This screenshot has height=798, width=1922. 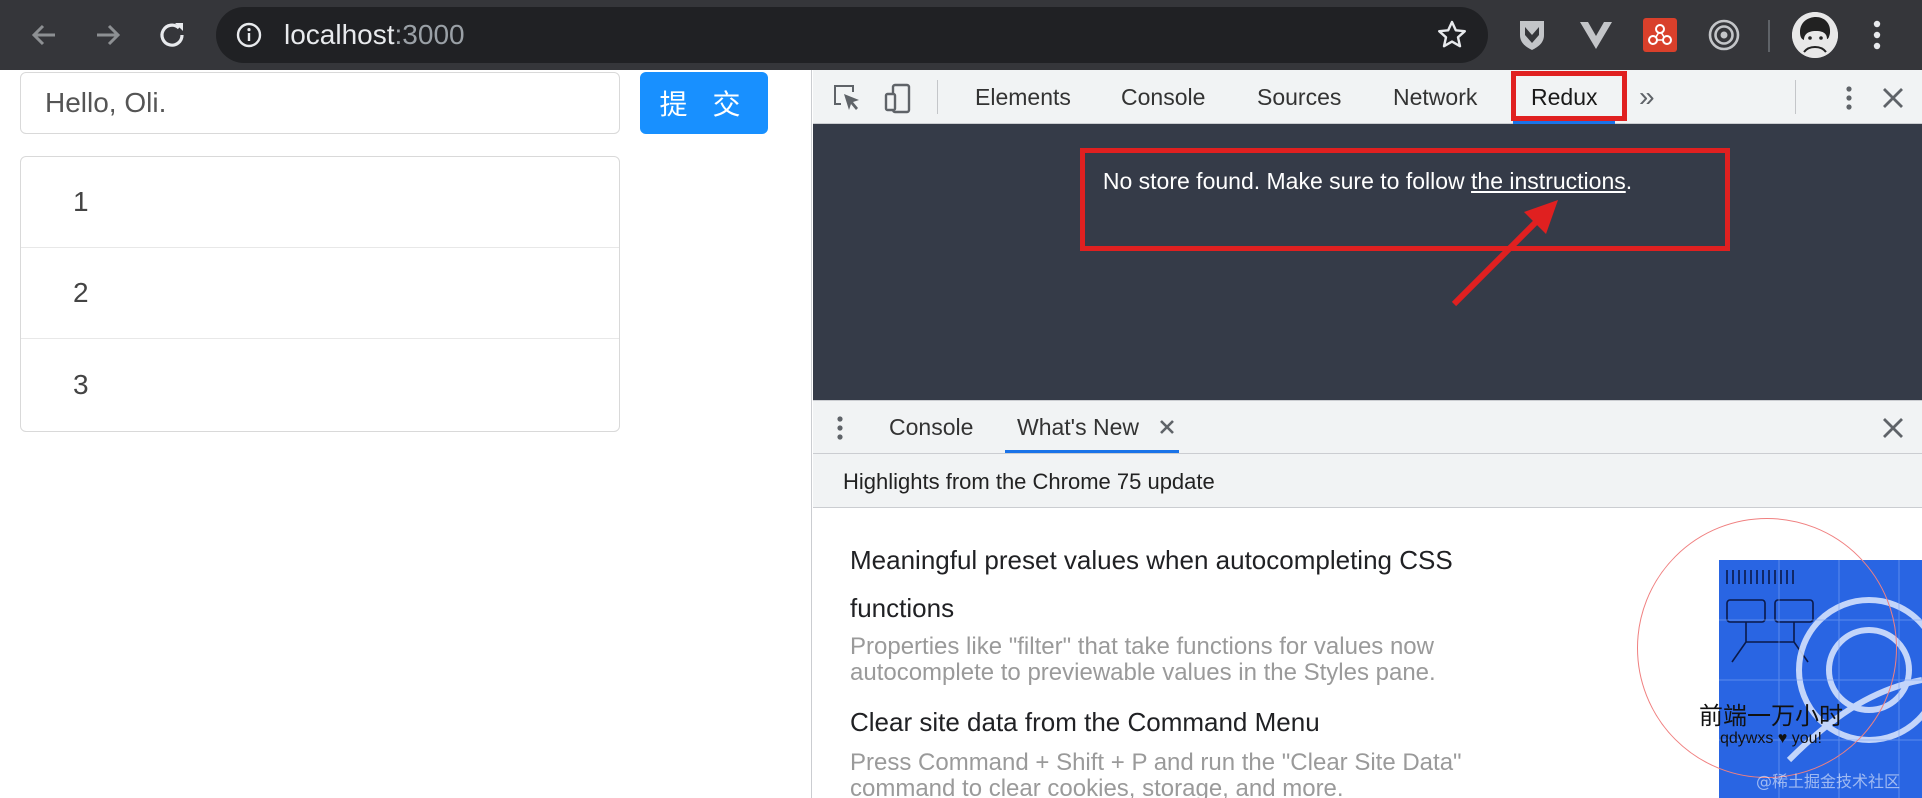 What do you see at coordinates (81, 384) in the screenshot?
I see `list-item: 3` at bounding box center [81, 384].